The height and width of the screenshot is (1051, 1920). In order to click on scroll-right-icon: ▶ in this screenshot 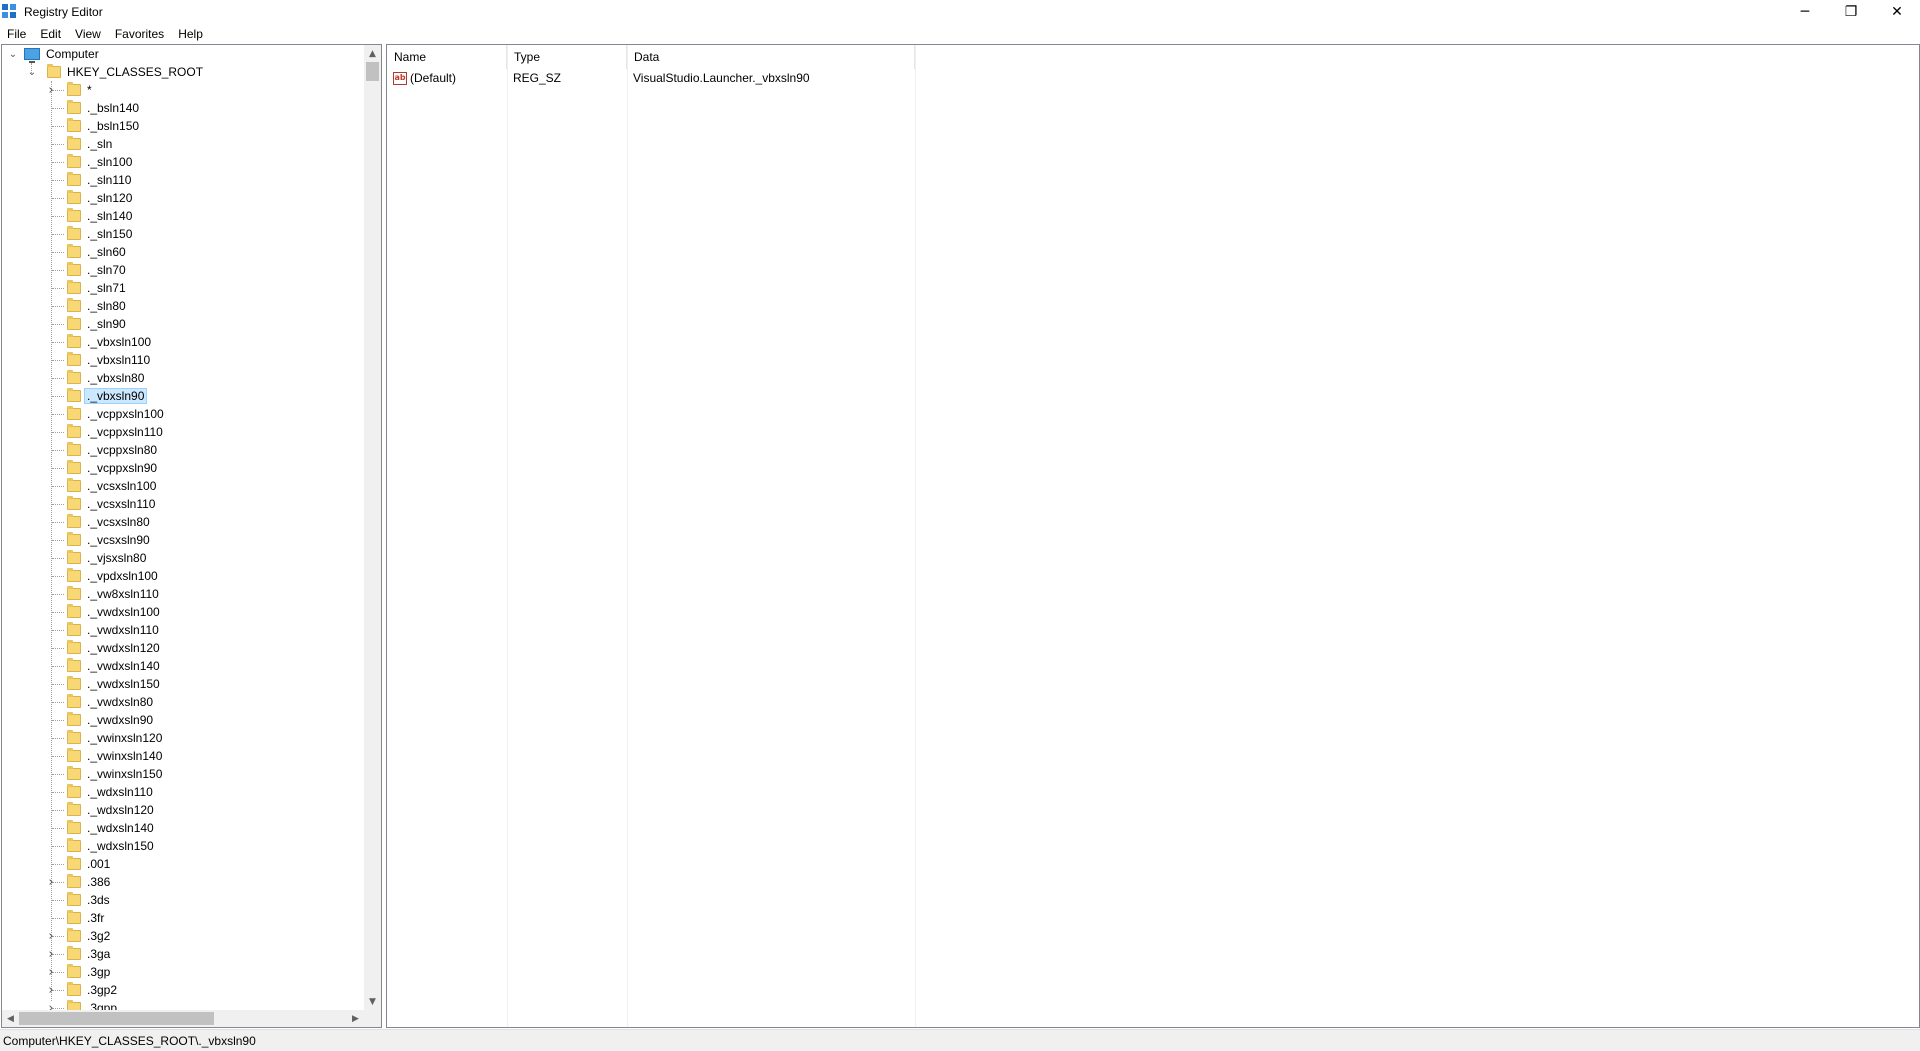, I will do `click(355, 1018)`.